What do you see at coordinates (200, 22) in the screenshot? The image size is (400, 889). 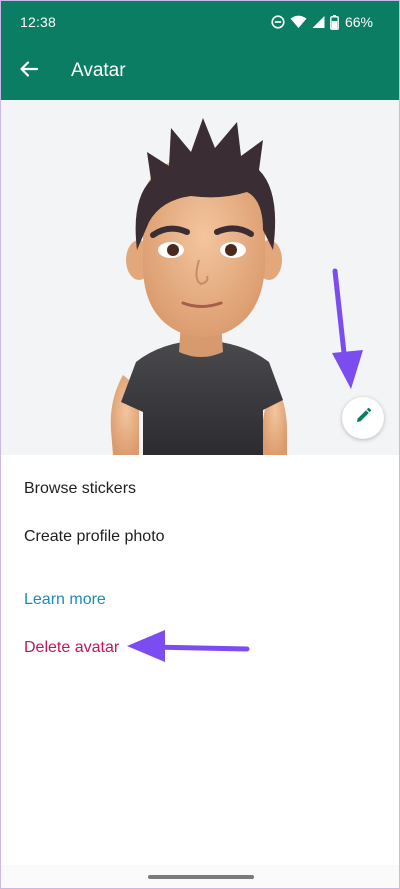 I see `status-bar: 12:38 66%` at bounding box center [200, 22].